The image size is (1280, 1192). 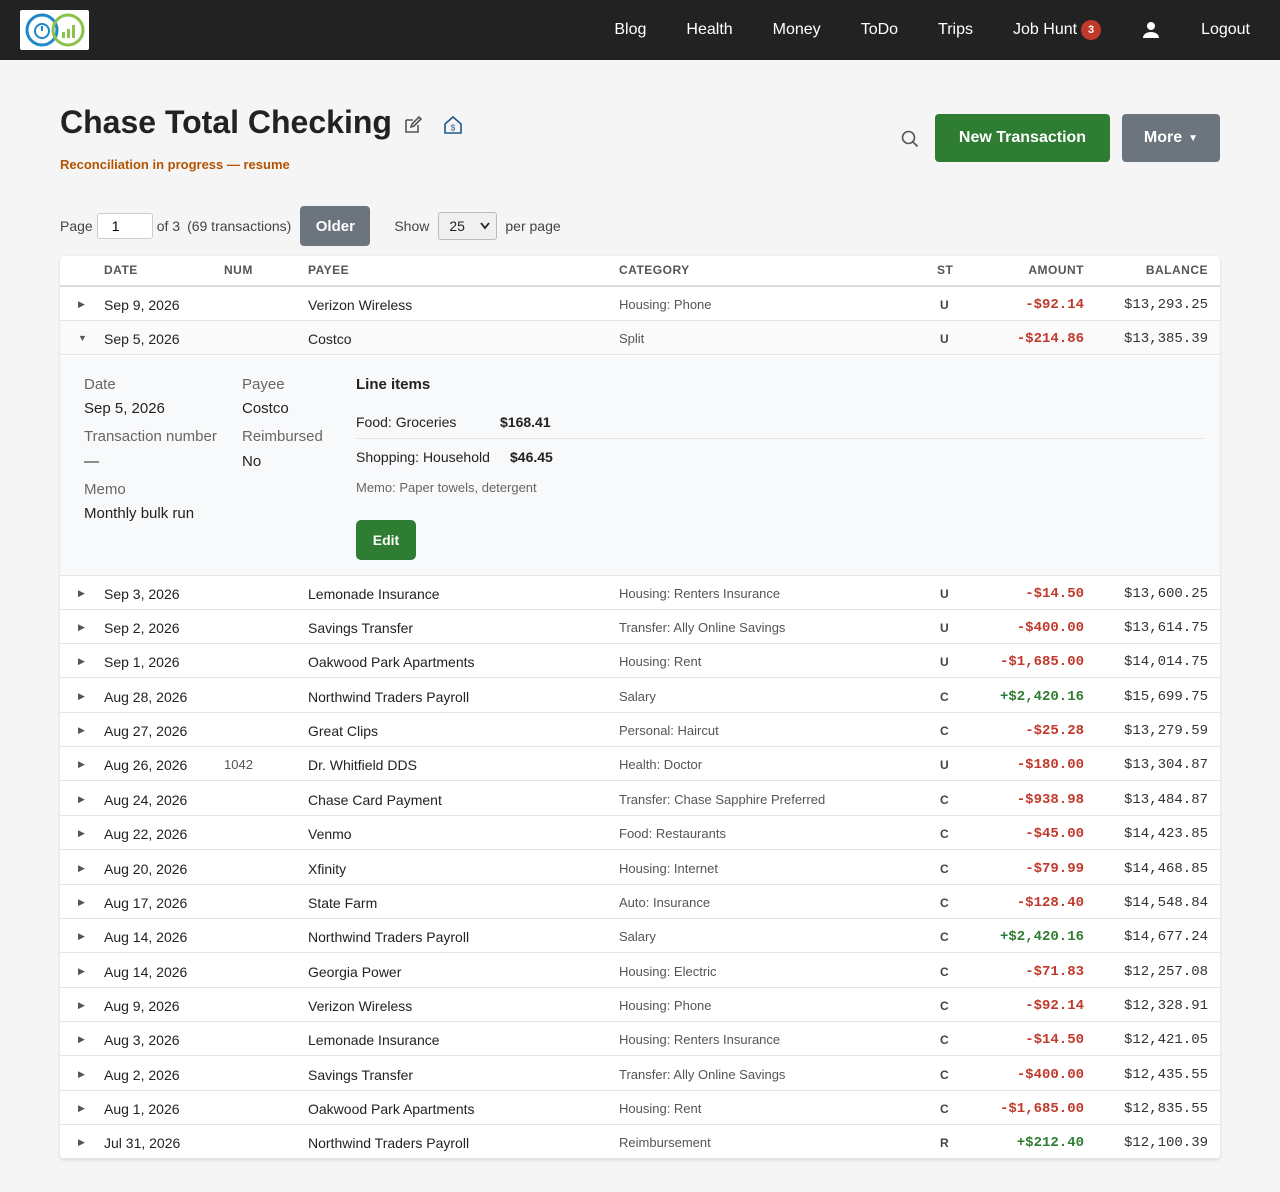 What do you see at coordinates (335, 226) in the screenshot?
I see `older-button: Older` at bounding box center [335, 226].